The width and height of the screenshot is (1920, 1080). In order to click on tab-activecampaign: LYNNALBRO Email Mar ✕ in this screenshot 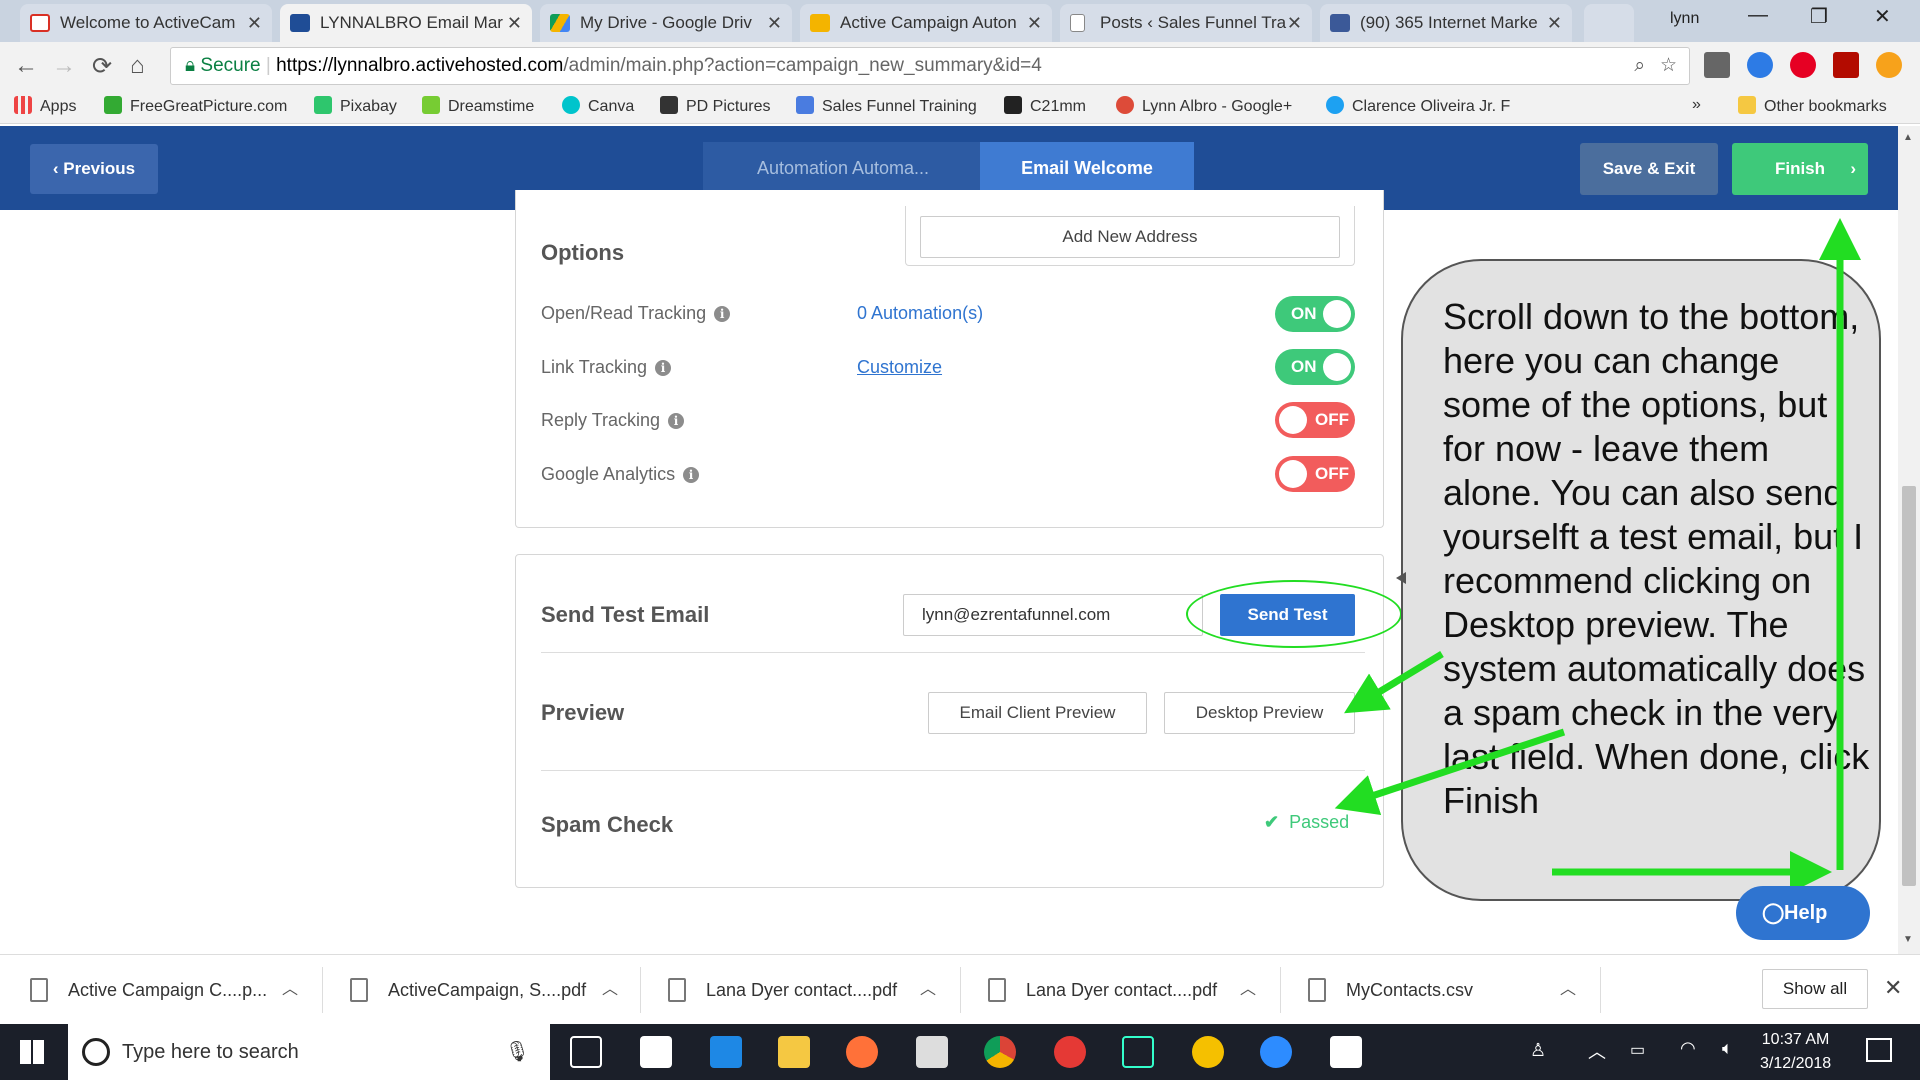, I will do `click(406, 23)`.